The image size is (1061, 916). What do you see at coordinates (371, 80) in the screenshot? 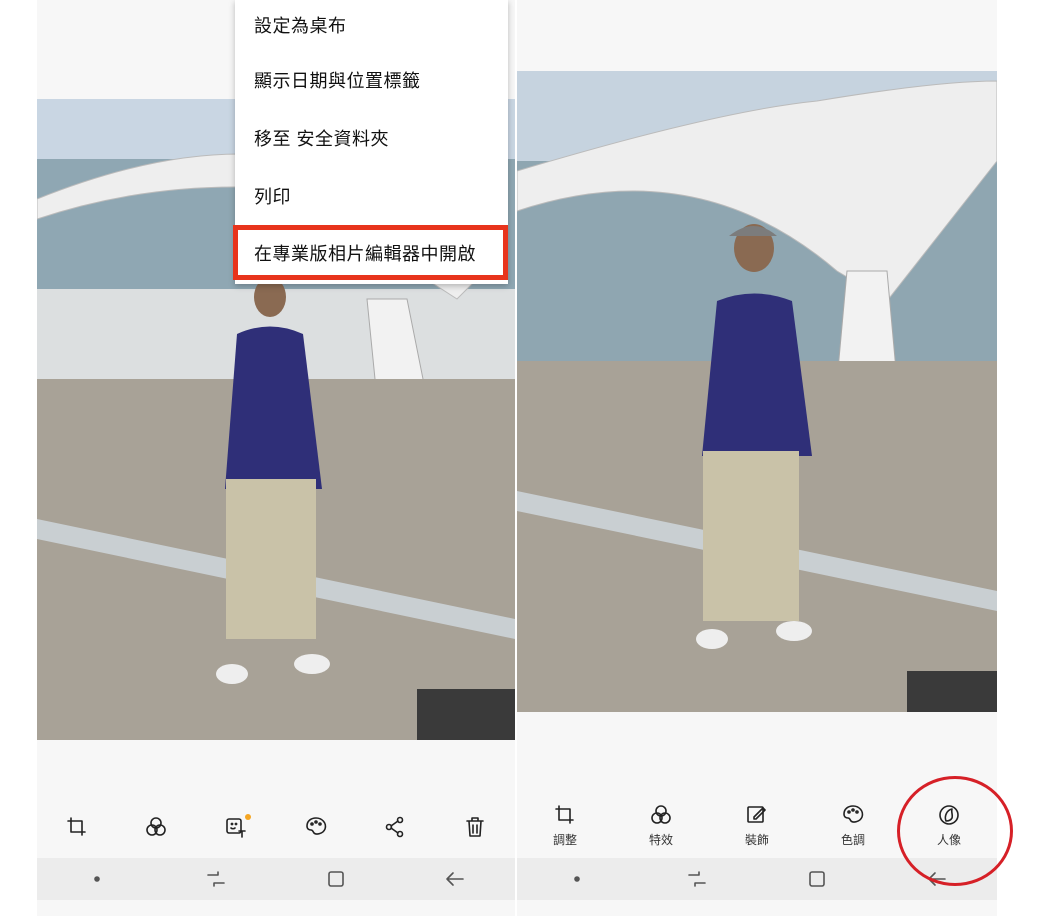
I see `menu-item-show-date-location: 顯示日期與位置標籤` at bounding box center [371, 80].